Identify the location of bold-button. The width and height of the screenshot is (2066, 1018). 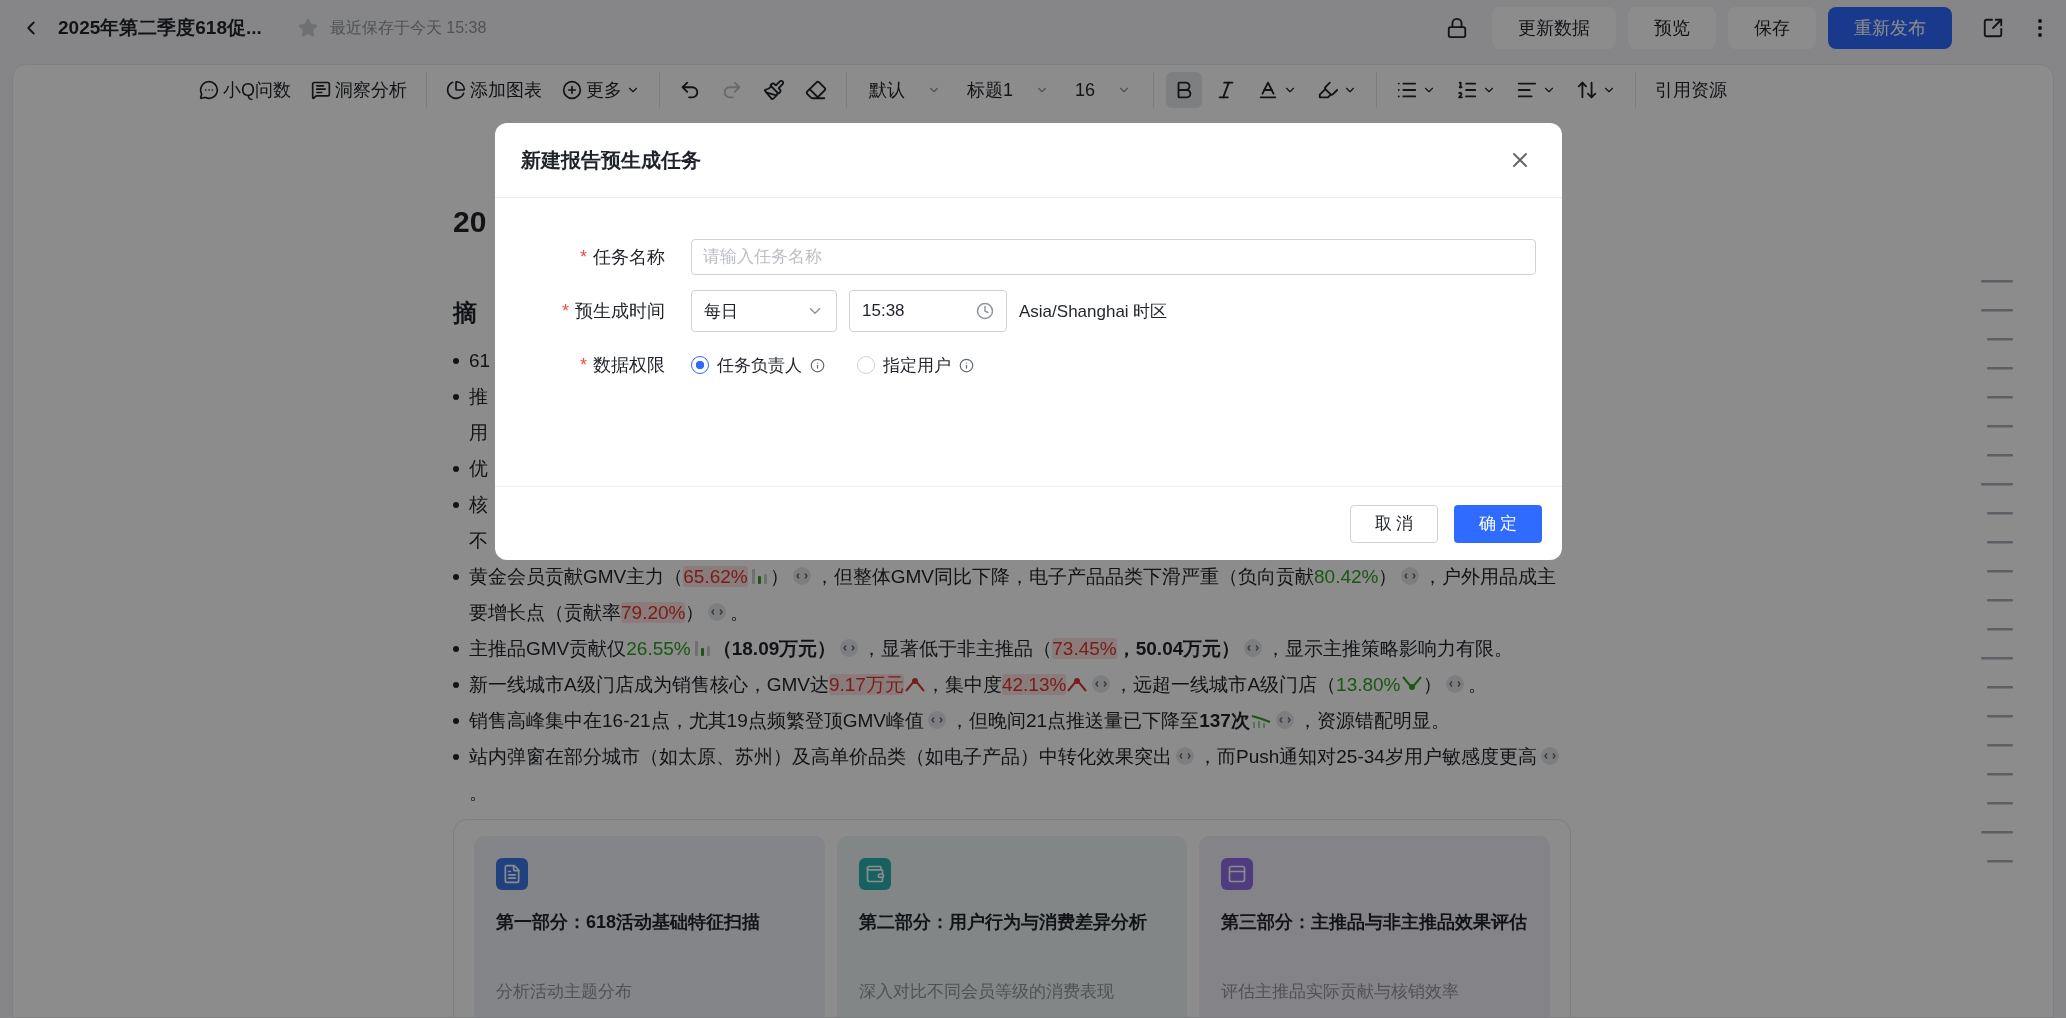
(1184, 90).